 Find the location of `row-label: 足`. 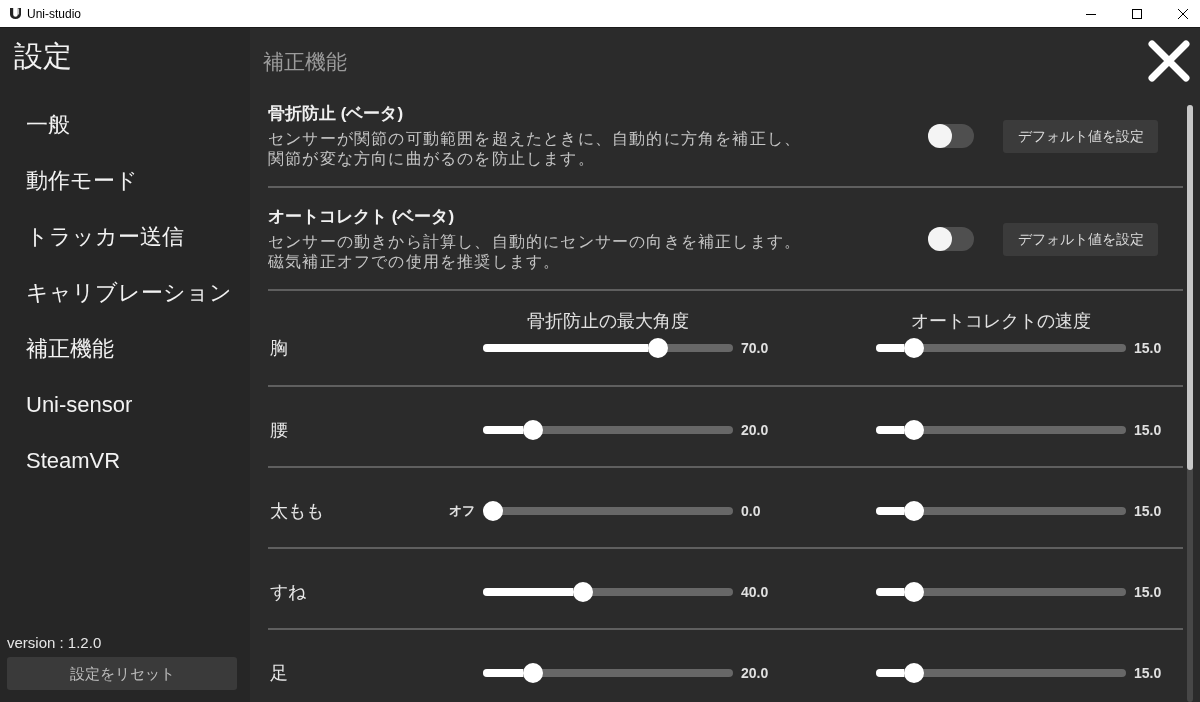

row-label: 足 is located at coordinates (278, 673).